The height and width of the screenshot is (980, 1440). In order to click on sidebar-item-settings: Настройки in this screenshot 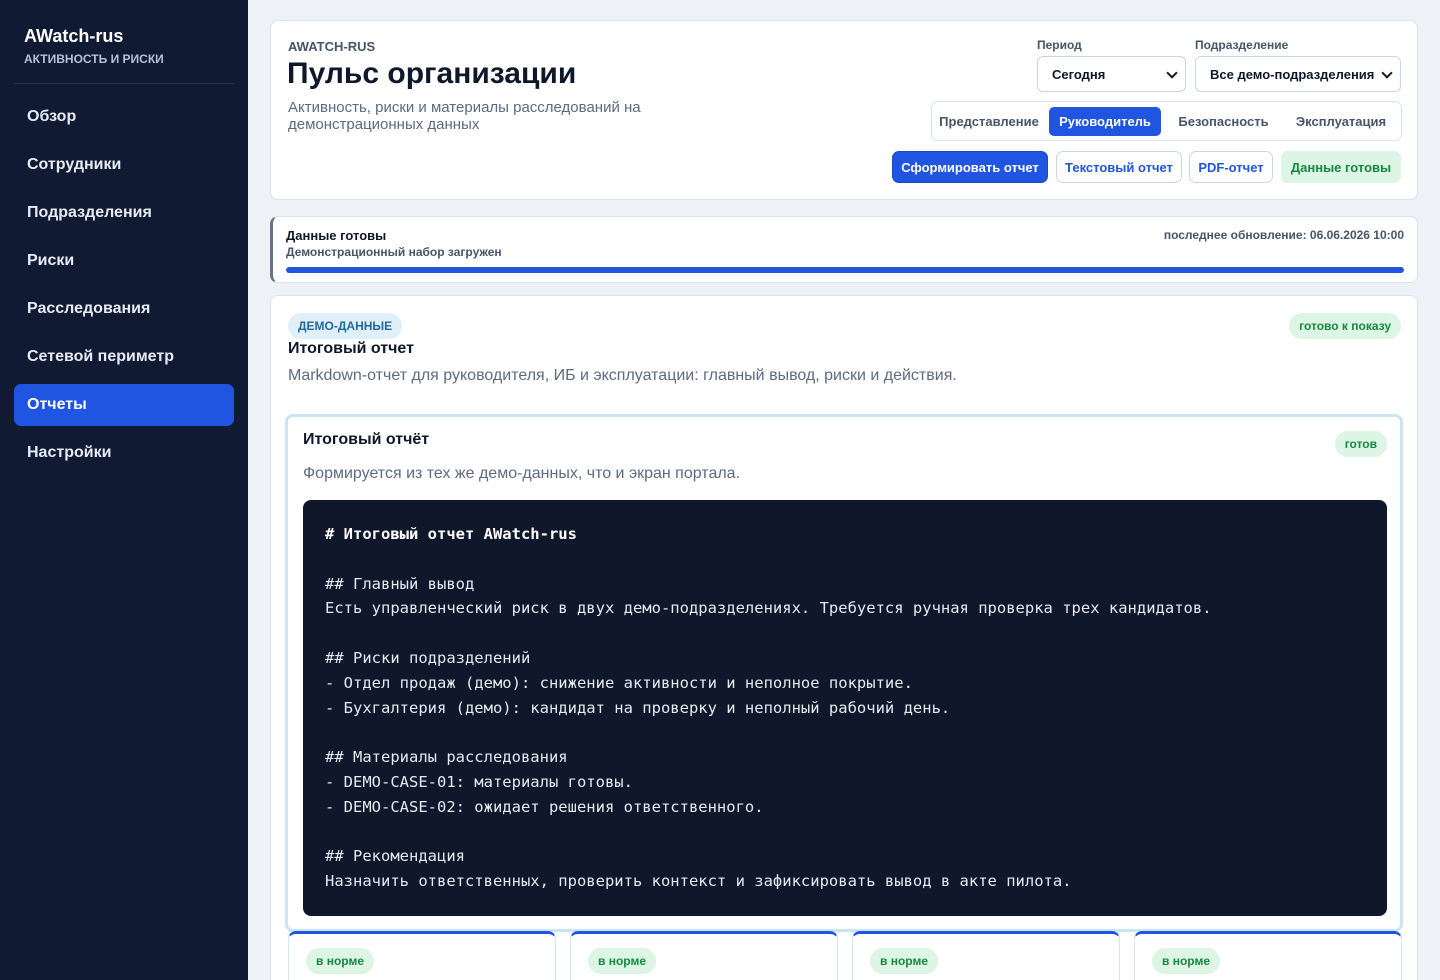, I will do `click(124, 453)`.